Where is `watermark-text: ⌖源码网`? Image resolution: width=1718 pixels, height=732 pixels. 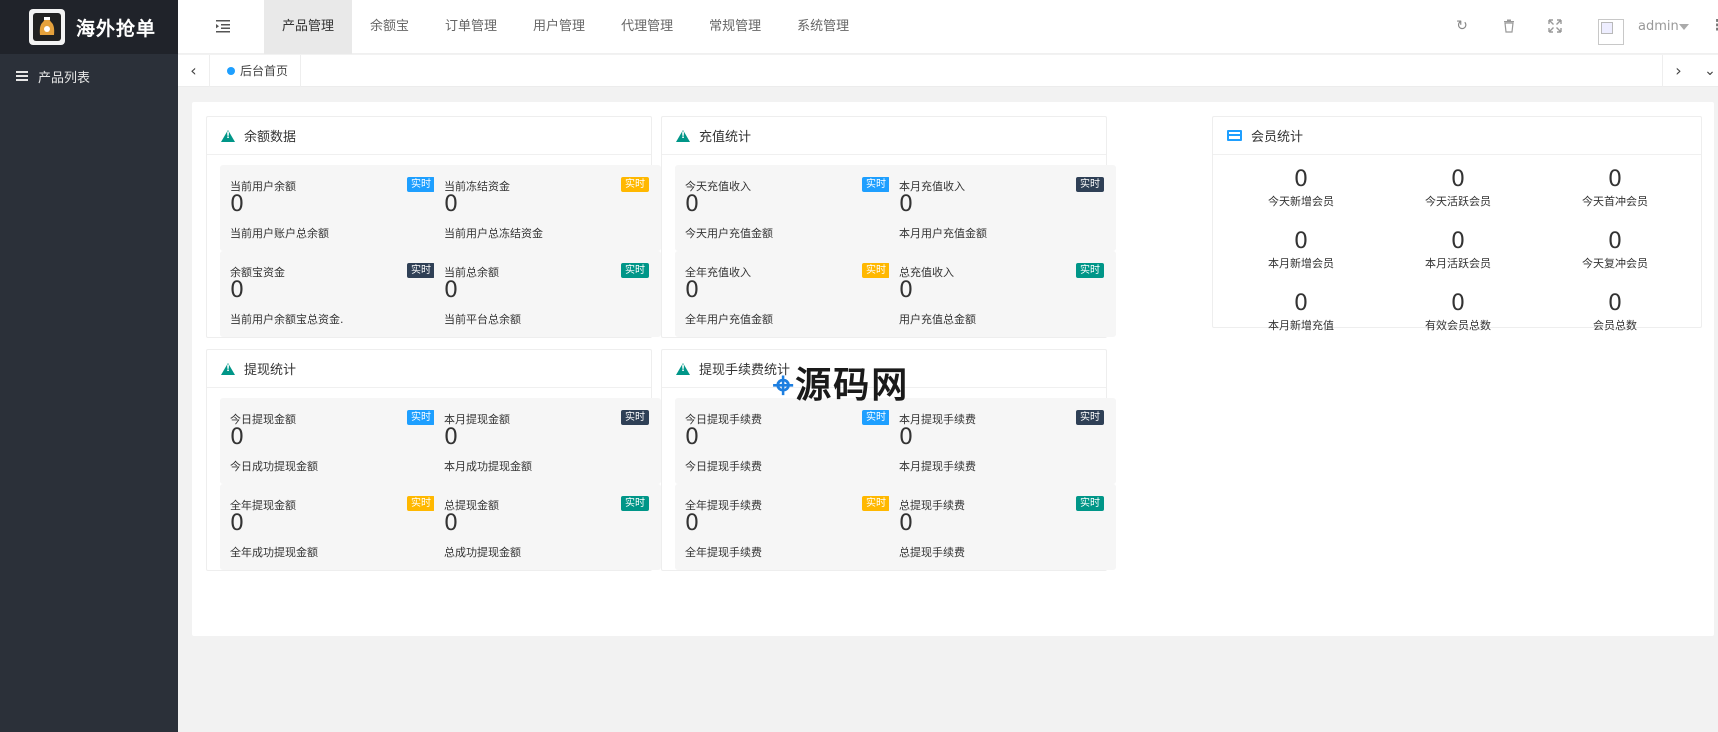 watermark-text: ⌖源码网 is located at coordinates (841, 385).